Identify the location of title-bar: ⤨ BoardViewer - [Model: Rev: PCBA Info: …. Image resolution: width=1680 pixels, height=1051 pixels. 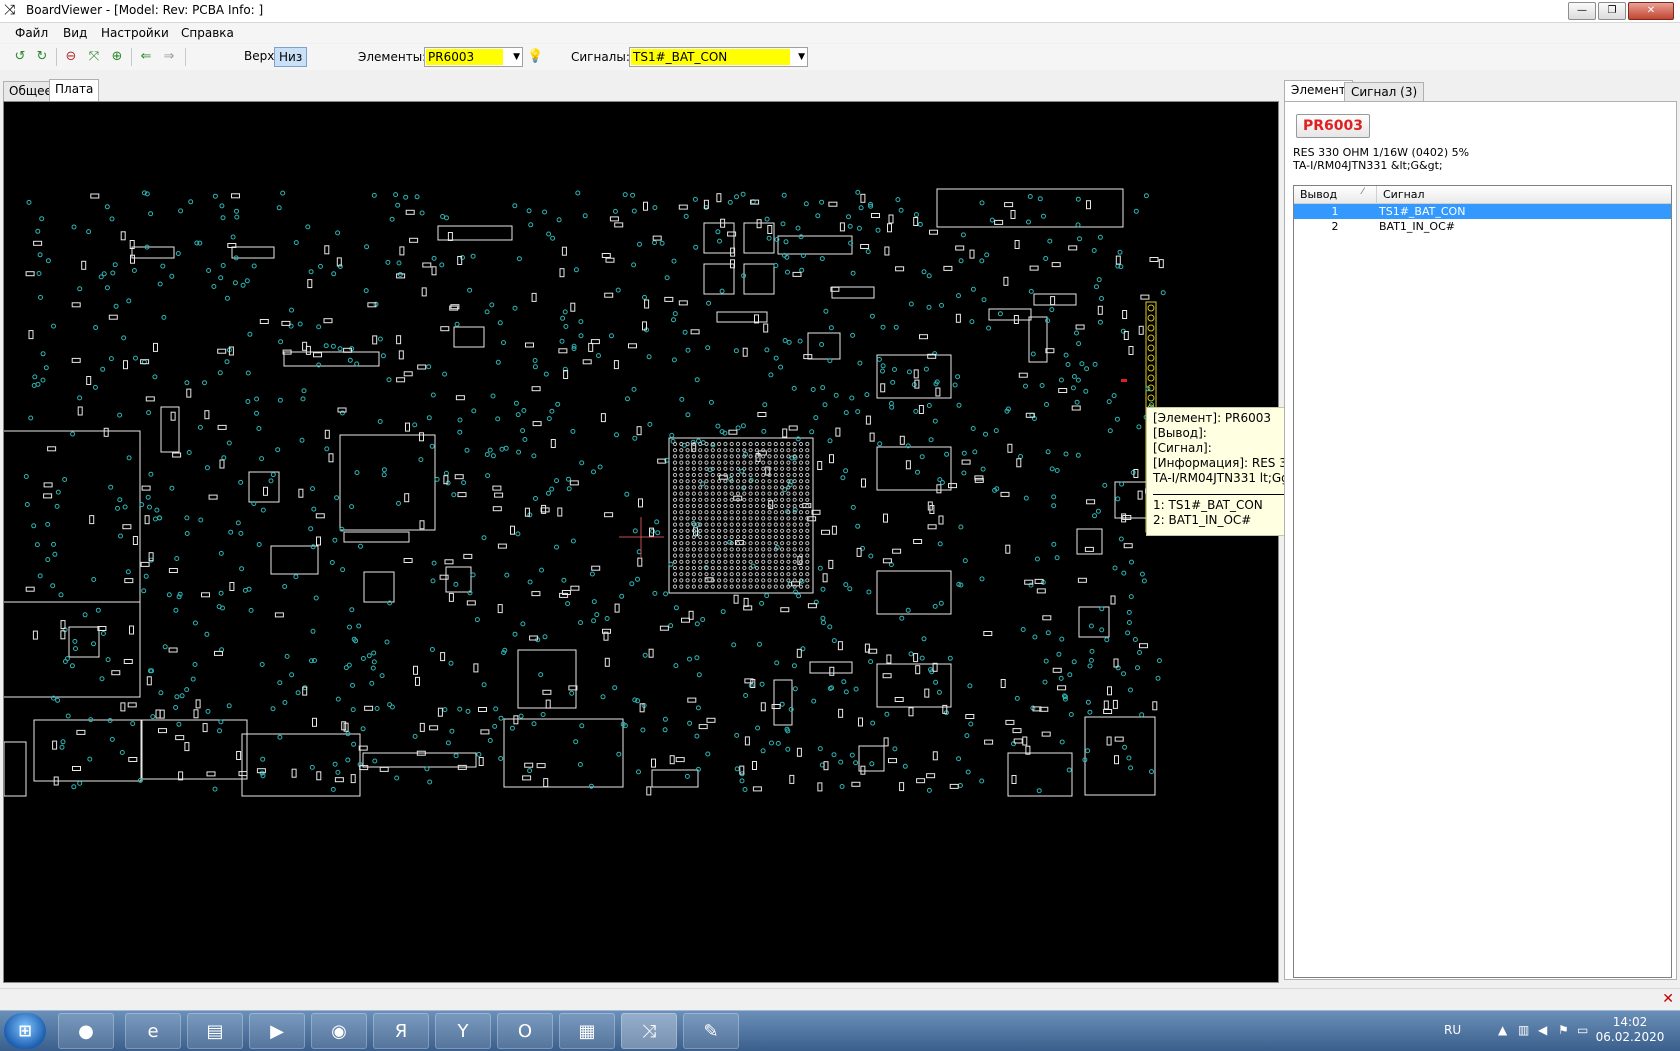
(840, 11).